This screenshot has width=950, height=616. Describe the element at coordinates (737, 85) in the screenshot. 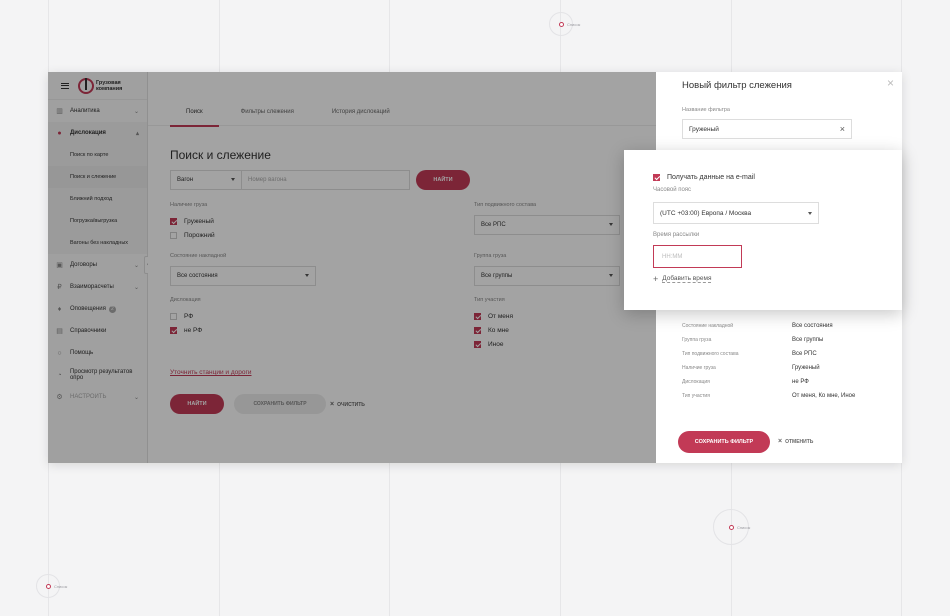

I see `panel-title: Новый фильтр слежения` at that location.